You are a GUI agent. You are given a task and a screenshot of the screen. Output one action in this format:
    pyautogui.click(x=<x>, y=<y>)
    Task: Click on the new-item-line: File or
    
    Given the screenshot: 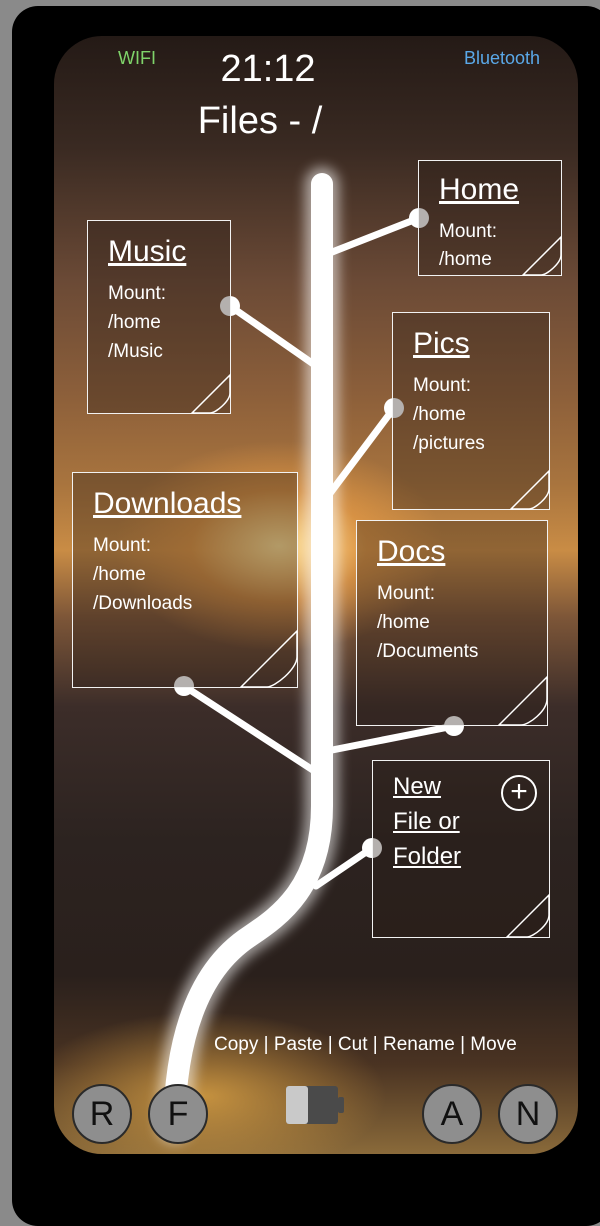 What is the action you would take?
    pyautogui.click(x=426, y=821)
    